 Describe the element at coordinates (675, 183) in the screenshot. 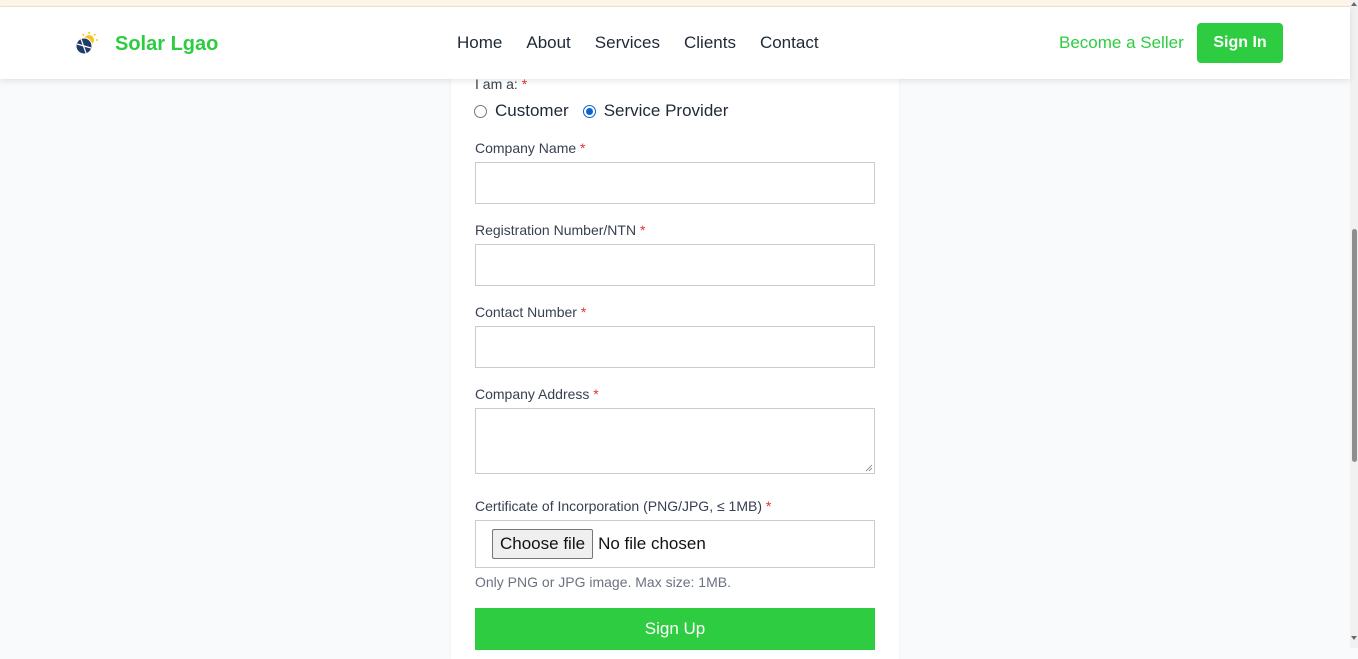

I see `company-name-input` at that location.